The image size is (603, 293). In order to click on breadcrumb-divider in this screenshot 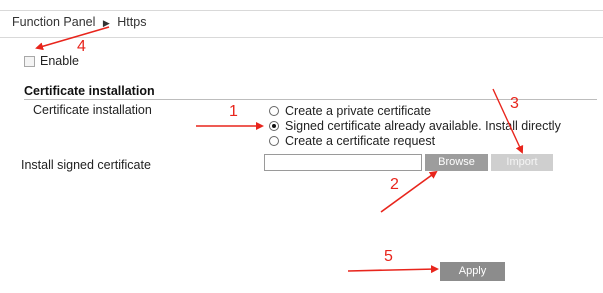, I will do `click(301, 37)`.